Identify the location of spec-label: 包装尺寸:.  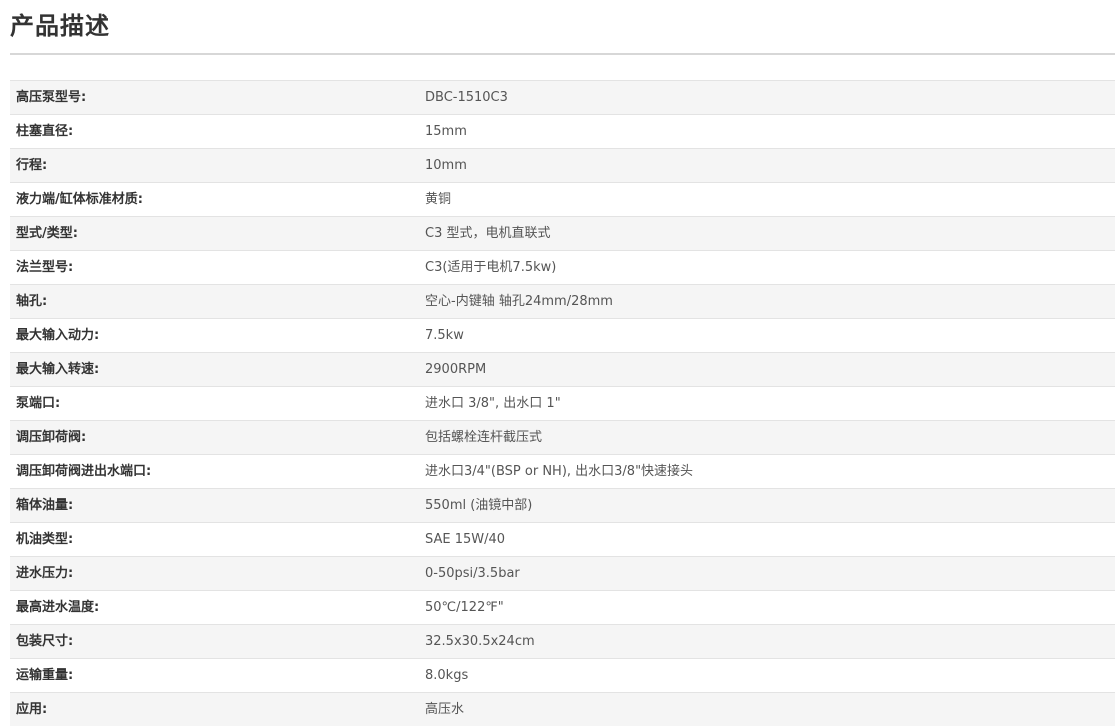
(217, 641).